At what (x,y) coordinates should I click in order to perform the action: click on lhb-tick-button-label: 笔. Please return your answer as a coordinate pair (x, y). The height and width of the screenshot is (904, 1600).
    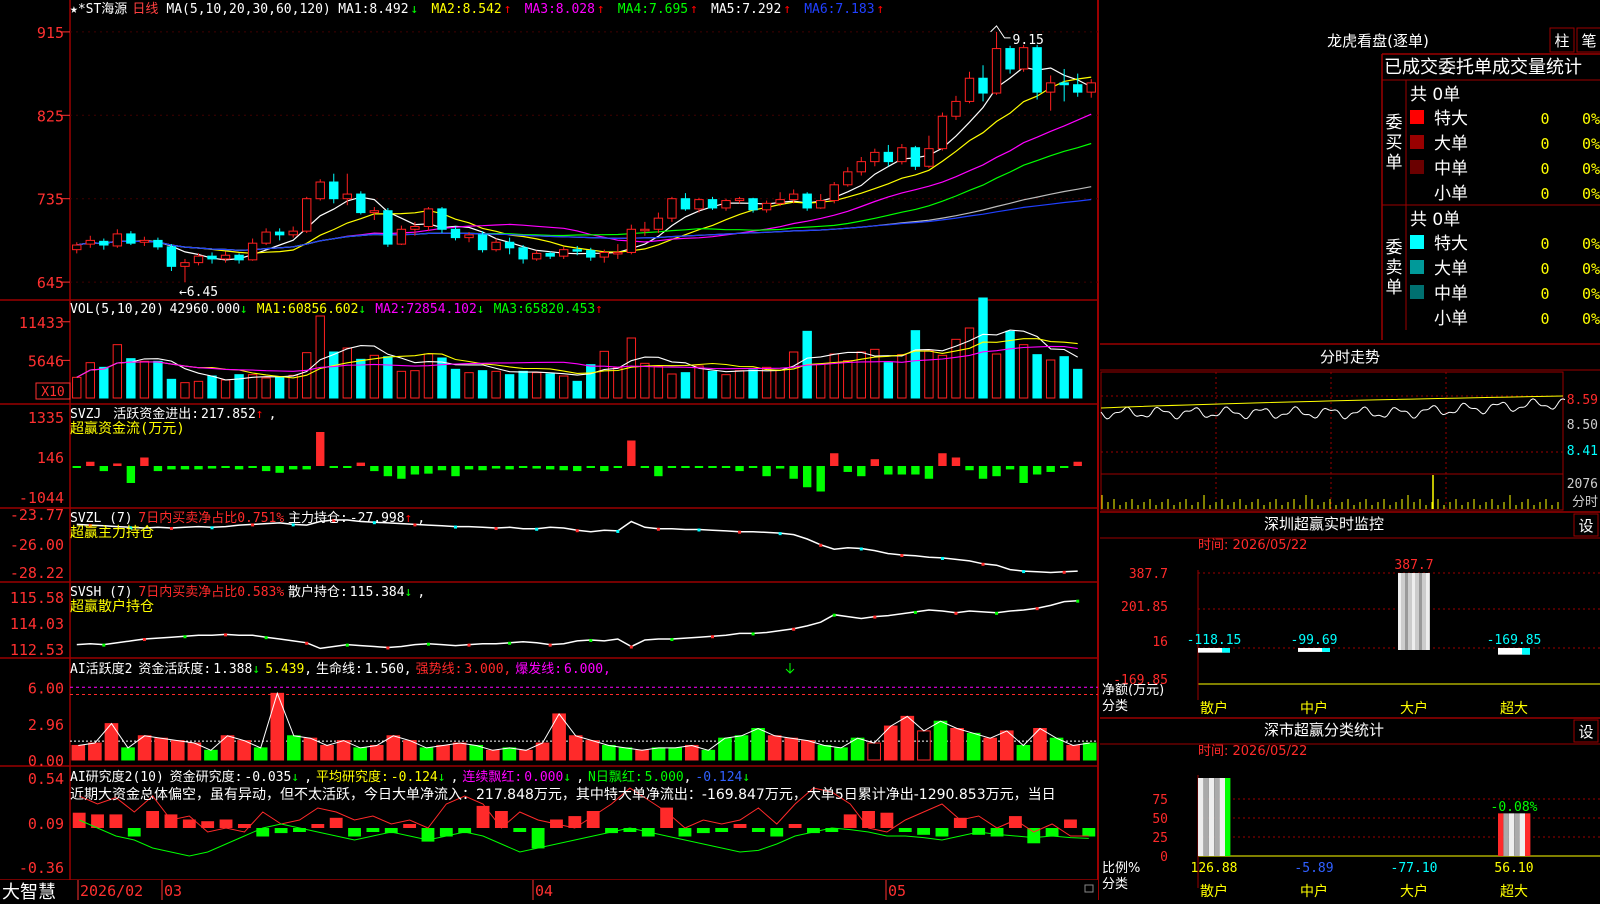
    Looking at the image, I should click on (1588, 41).